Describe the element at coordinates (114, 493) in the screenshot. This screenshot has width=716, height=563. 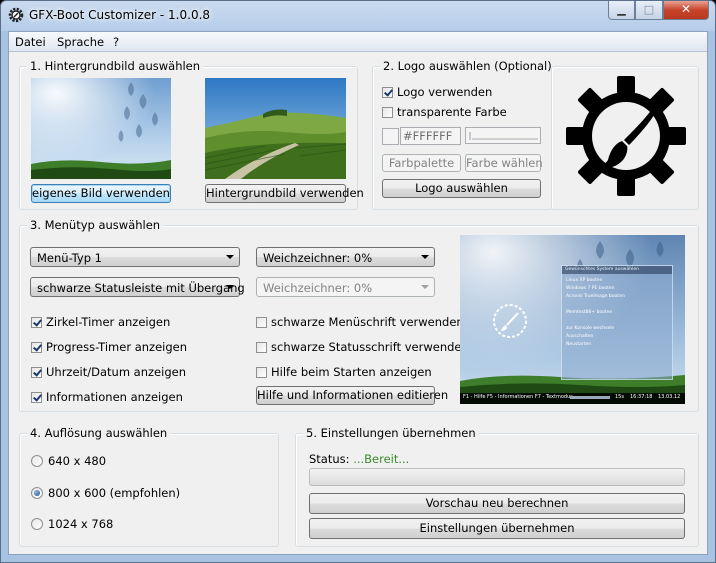
I see `resolution-800-label: 800 x 600 (empfohlen)` at that location.